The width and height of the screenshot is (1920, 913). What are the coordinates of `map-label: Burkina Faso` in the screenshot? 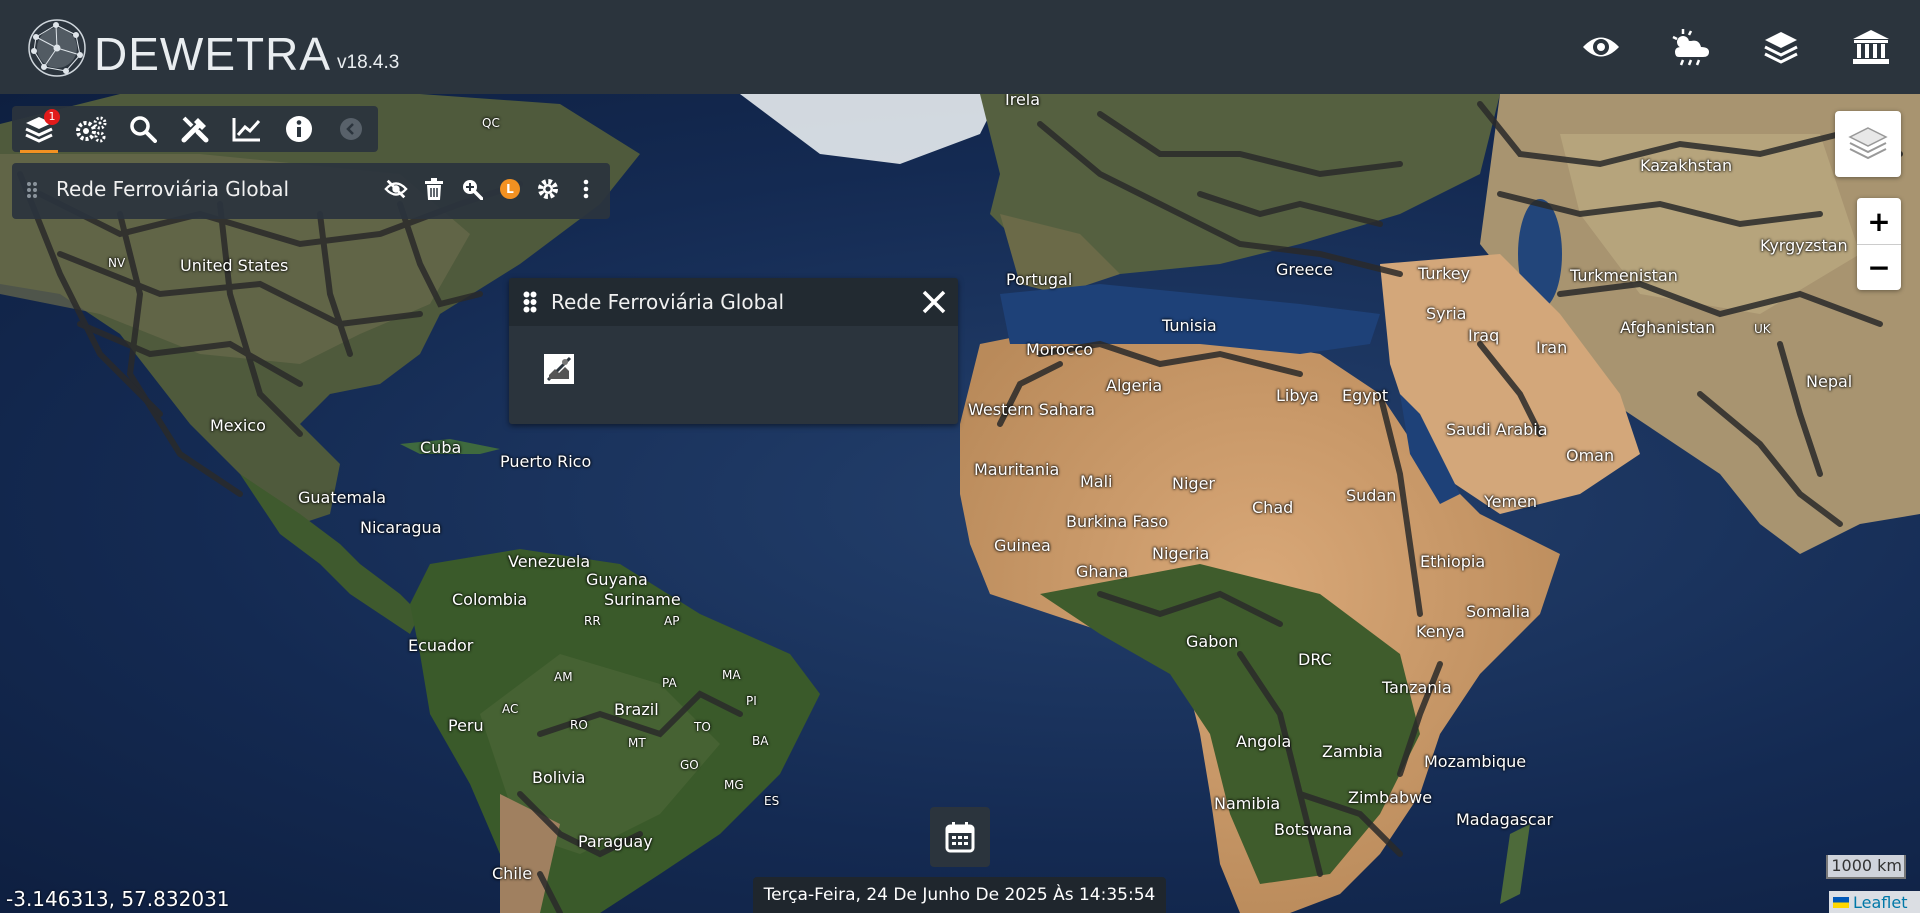 It's located at (1117, 521).